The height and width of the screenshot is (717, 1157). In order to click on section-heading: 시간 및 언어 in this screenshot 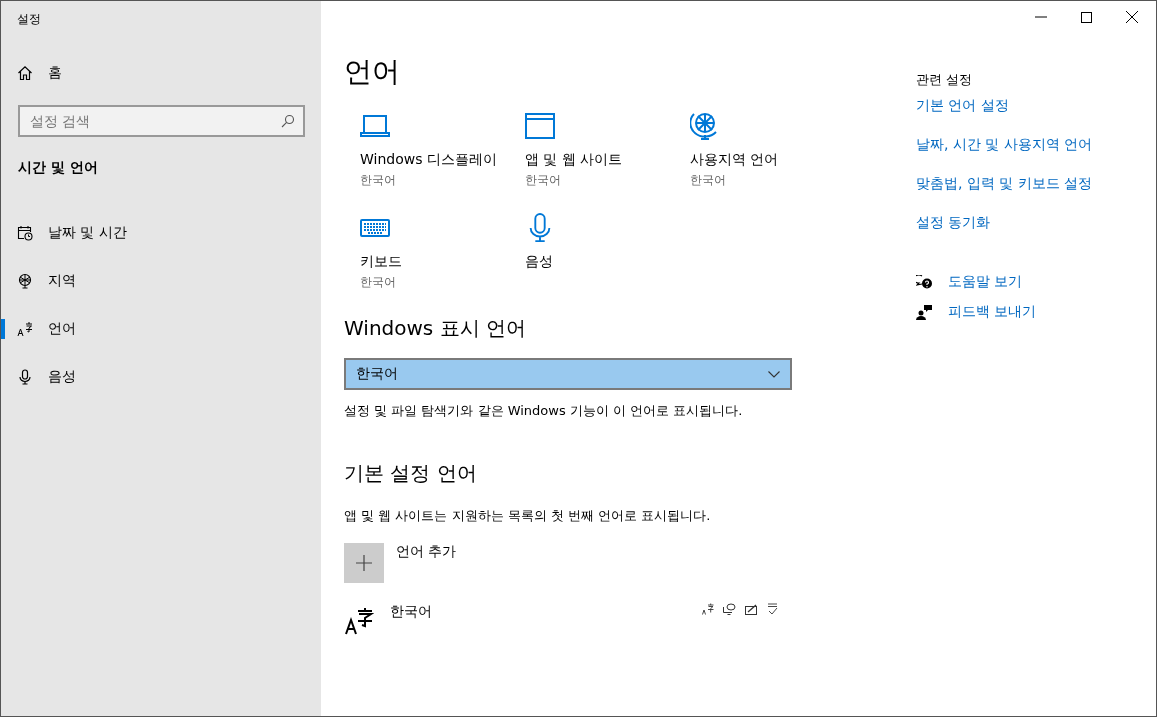, I will do `click(58, 167)`.